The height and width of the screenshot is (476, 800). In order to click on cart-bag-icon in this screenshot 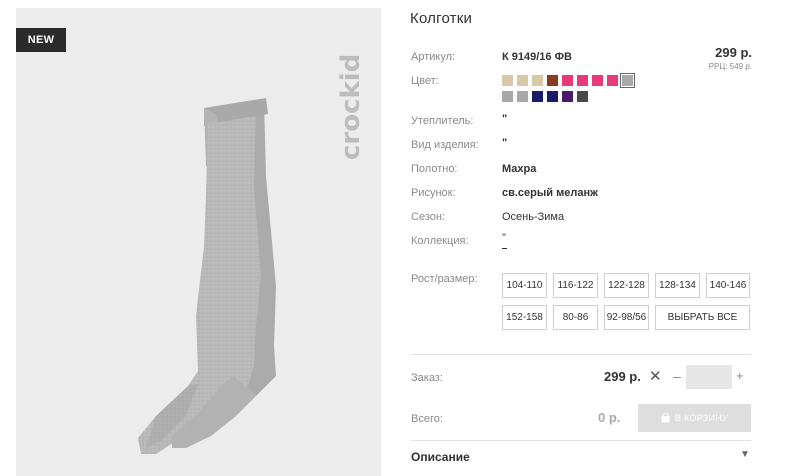, I will do `click(665, 418)`.